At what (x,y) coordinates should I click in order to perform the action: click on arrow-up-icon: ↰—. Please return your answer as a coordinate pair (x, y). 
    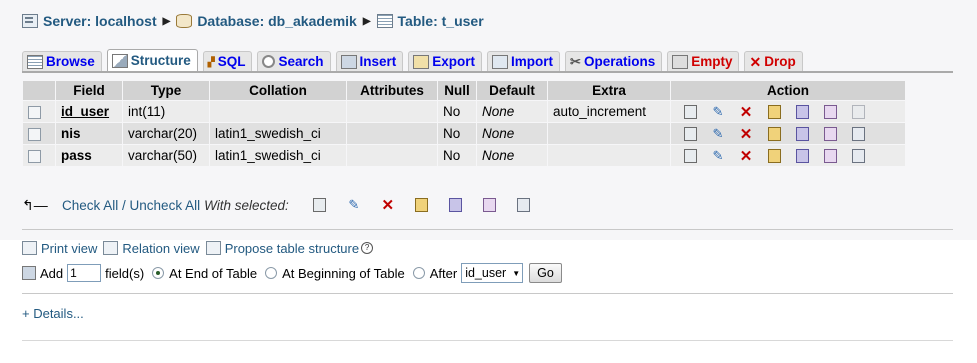
    Looking at the image, I should click on (35, 204).